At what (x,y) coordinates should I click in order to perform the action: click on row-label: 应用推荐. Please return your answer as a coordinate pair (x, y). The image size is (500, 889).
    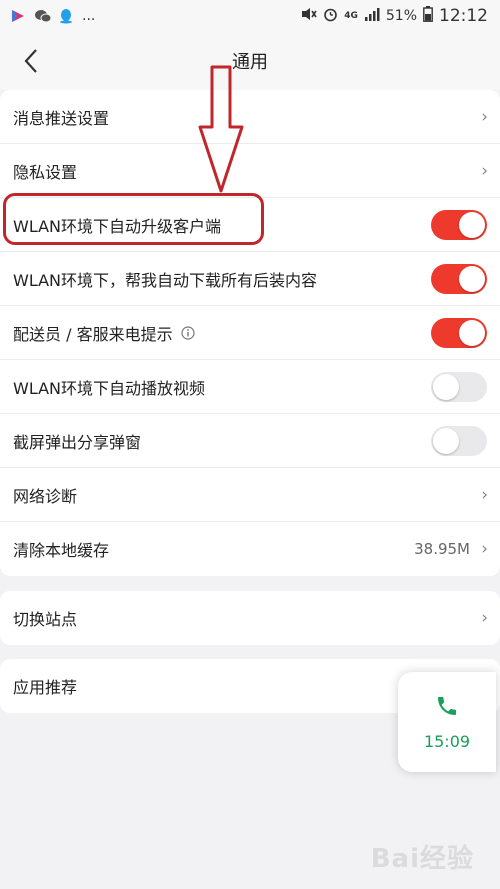
    Looking at the image, I should click on (45, 687).